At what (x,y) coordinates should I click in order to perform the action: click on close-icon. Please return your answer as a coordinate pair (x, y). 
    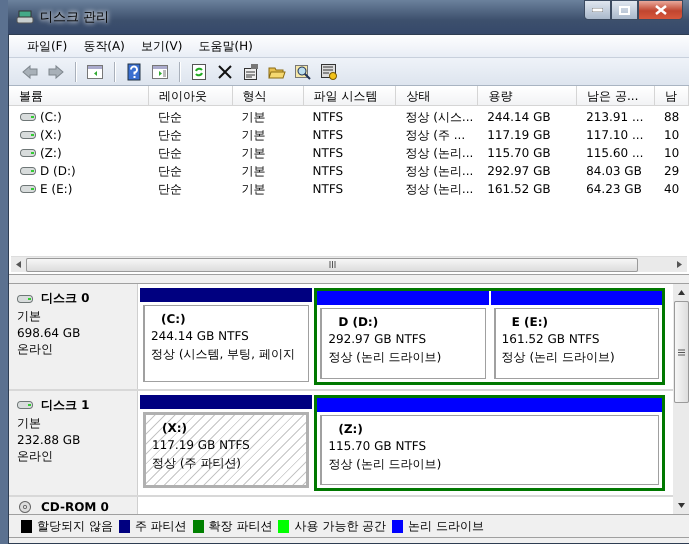
    Looking at the image, I should click on (660, 10).